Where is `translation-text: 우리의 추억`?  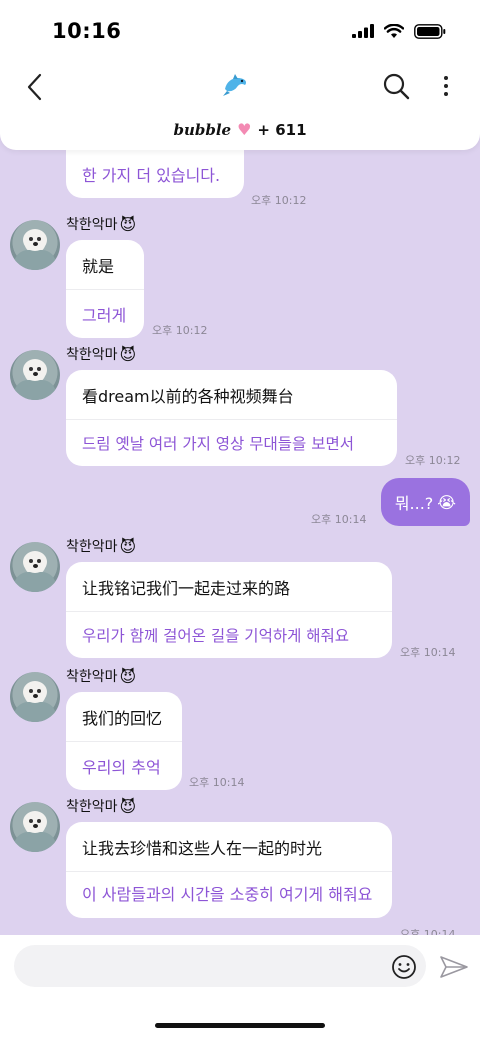
translation-text: 우리의 추억 is located at coordinates (124, 765).